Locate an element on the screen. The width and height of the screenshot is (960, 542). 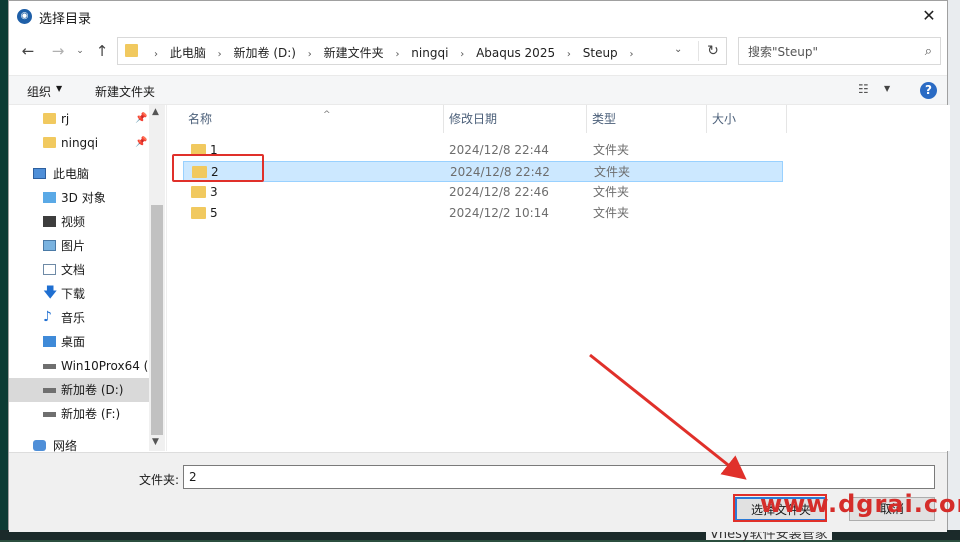
forward-button: → is located at coordinates (58, 51).